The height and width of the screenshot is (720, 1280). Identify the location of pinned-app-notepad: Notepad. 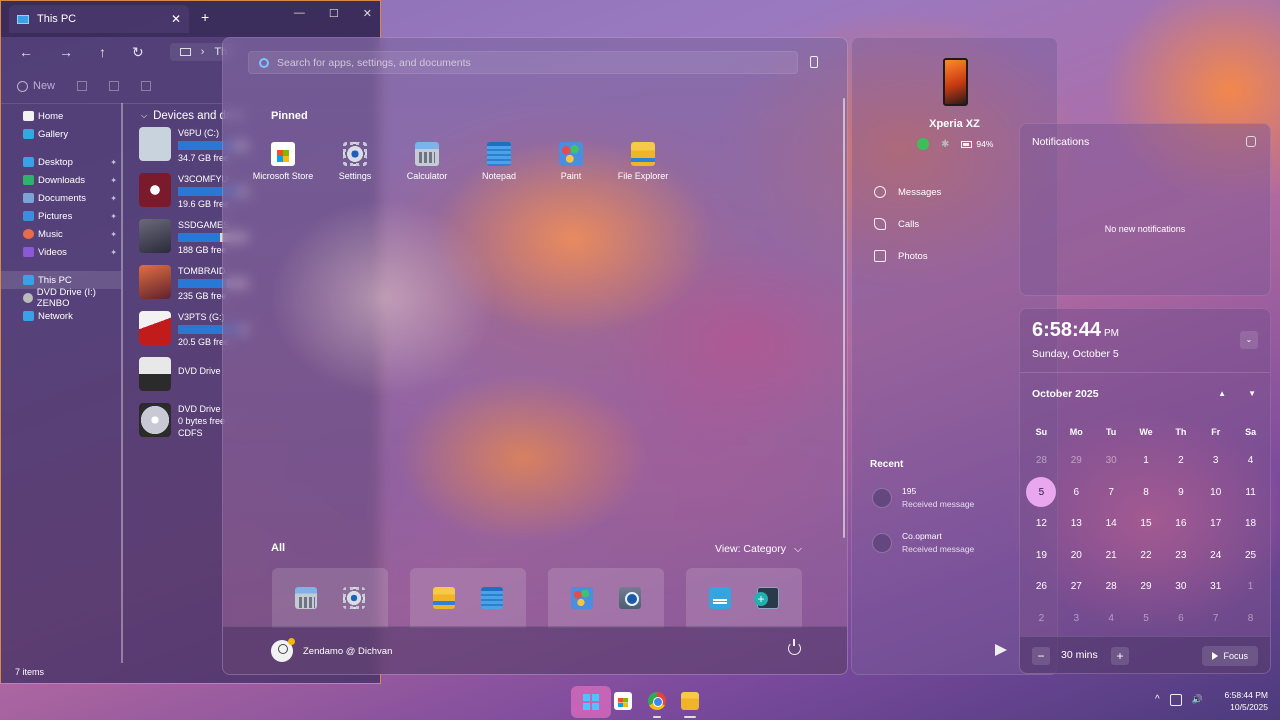
(499, 161).